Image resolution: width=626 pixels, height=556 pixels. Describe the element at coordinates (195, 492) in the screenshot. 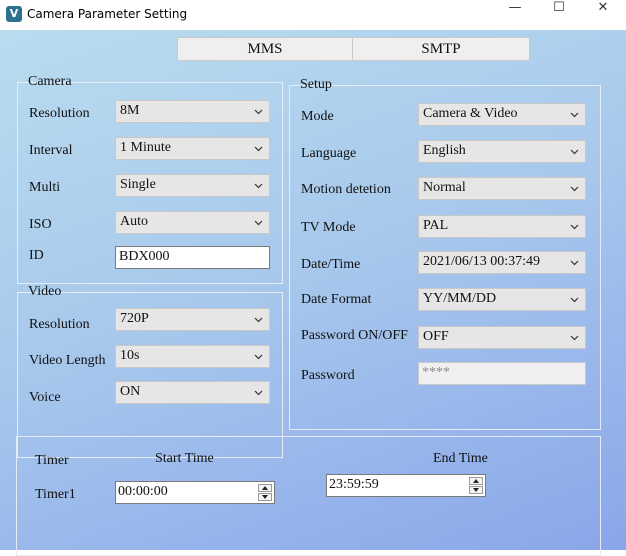

I see `timer1-start-time-input: 00:00:00` at that location.